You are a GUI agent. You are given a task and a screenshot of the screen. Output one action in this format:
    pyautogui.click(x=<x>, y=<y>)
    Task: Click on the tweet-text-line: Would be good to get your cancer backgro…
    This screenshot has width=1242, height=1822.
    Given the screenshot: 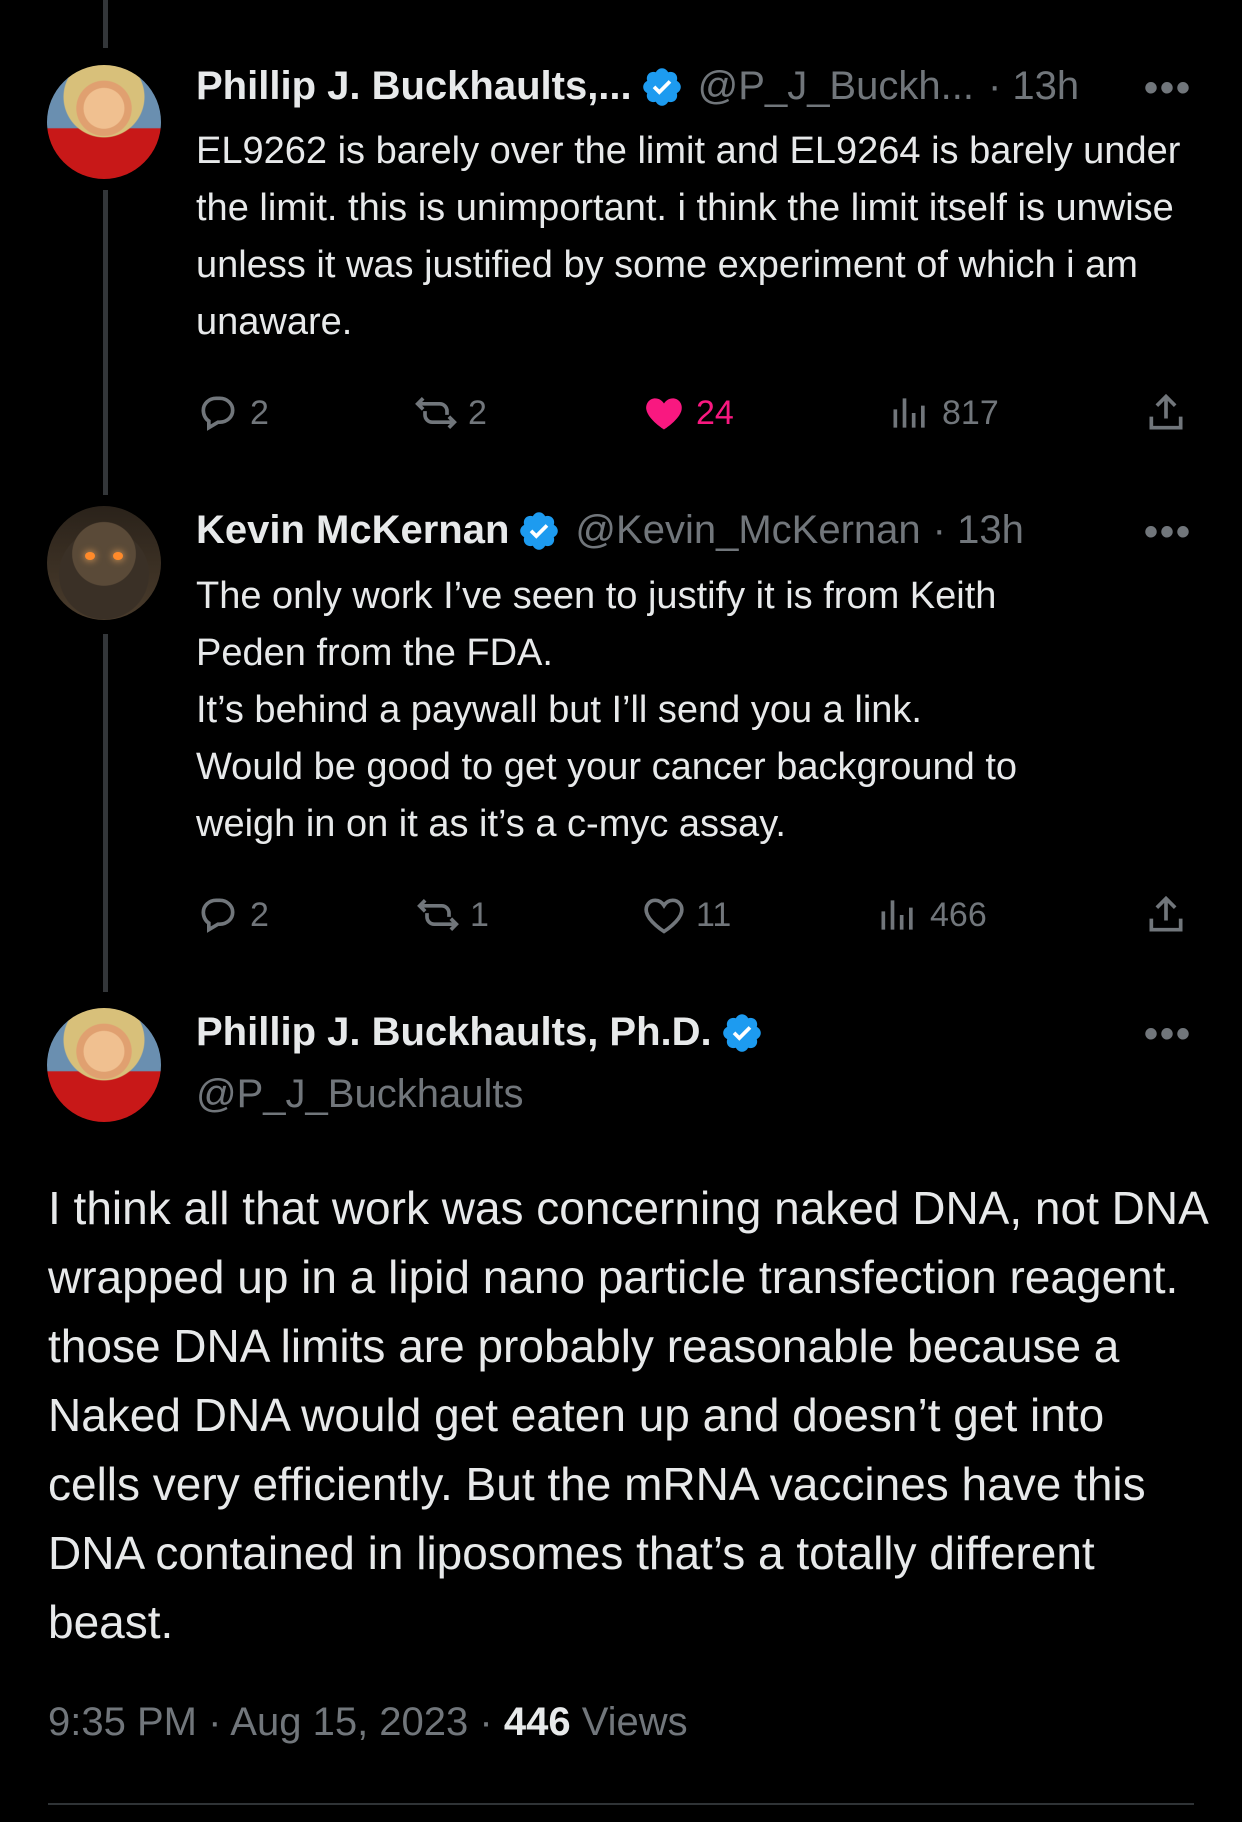 What is the action you would take?
    pyautogui.click(x=607, y=767)
    